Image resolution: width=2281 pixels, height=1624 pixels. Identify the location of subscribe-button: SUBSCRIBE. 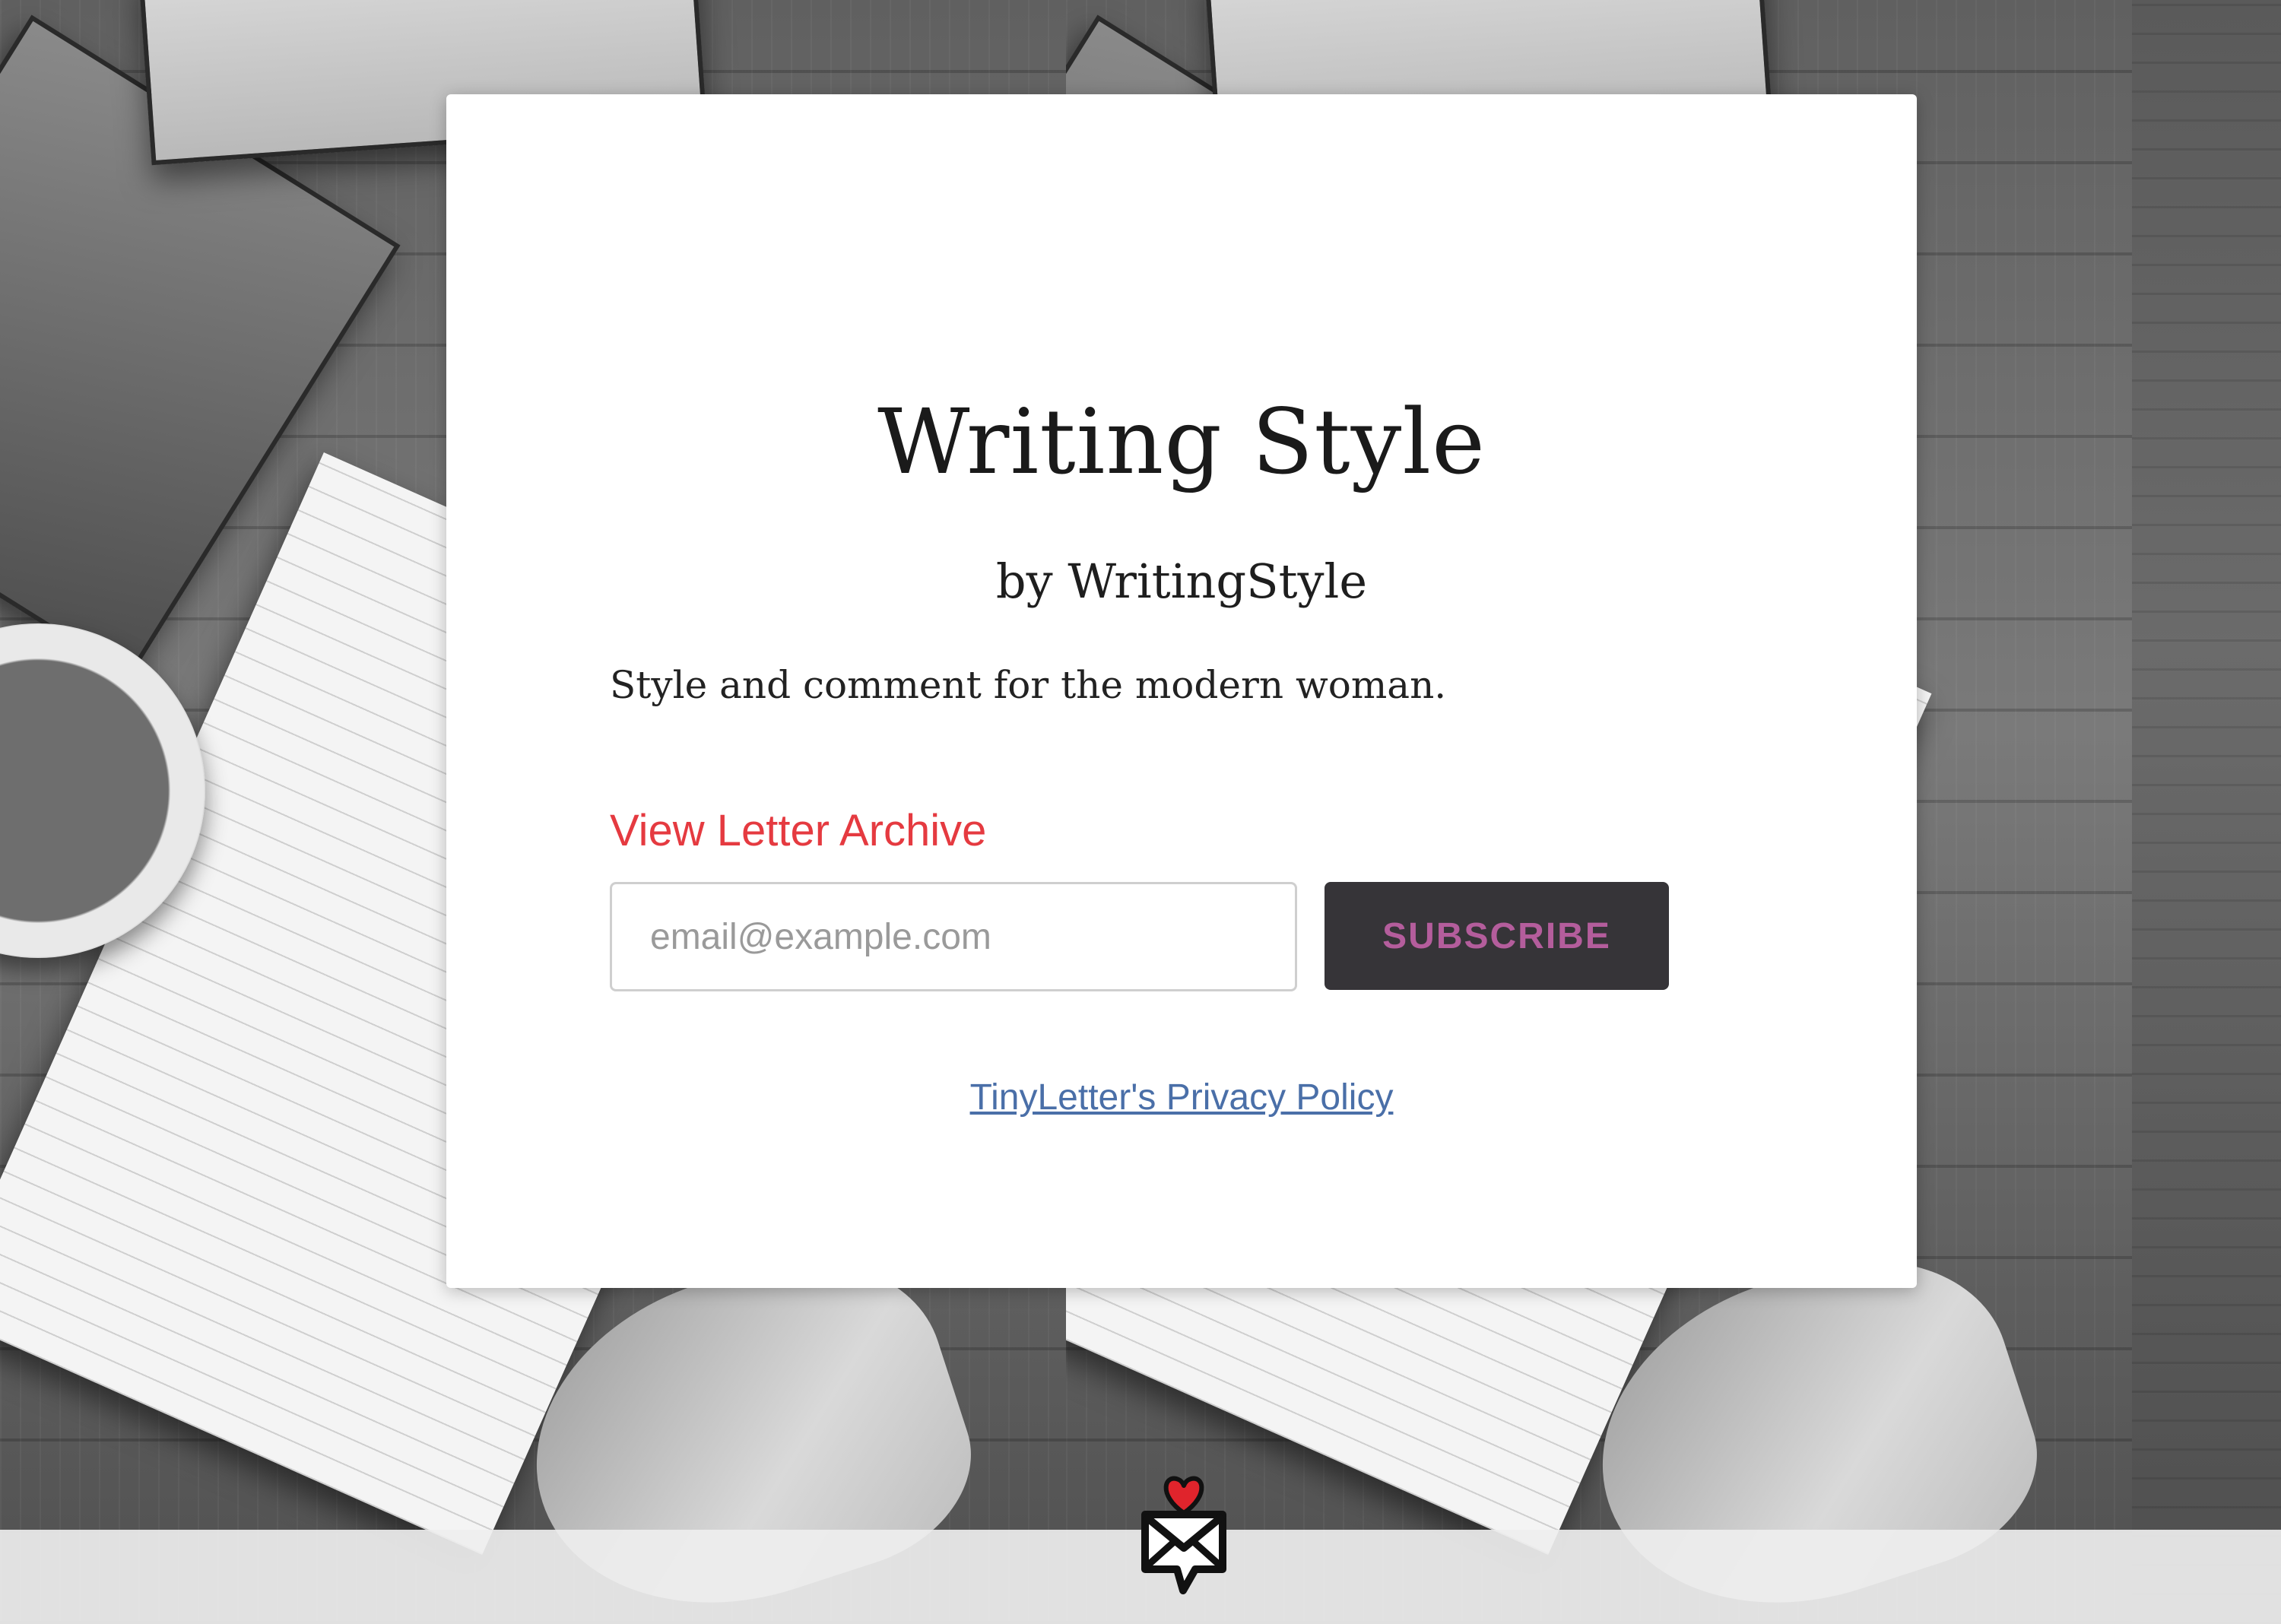
(1497, 936).